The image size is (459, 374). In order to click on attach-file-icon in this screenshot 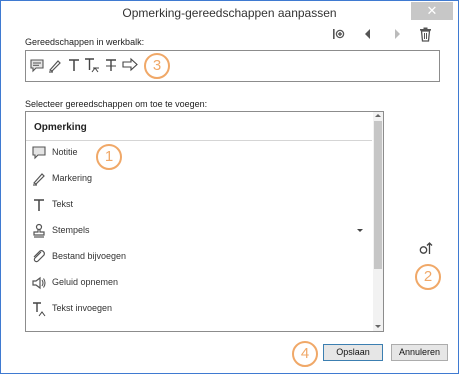, I will do `click(39, 257)`.